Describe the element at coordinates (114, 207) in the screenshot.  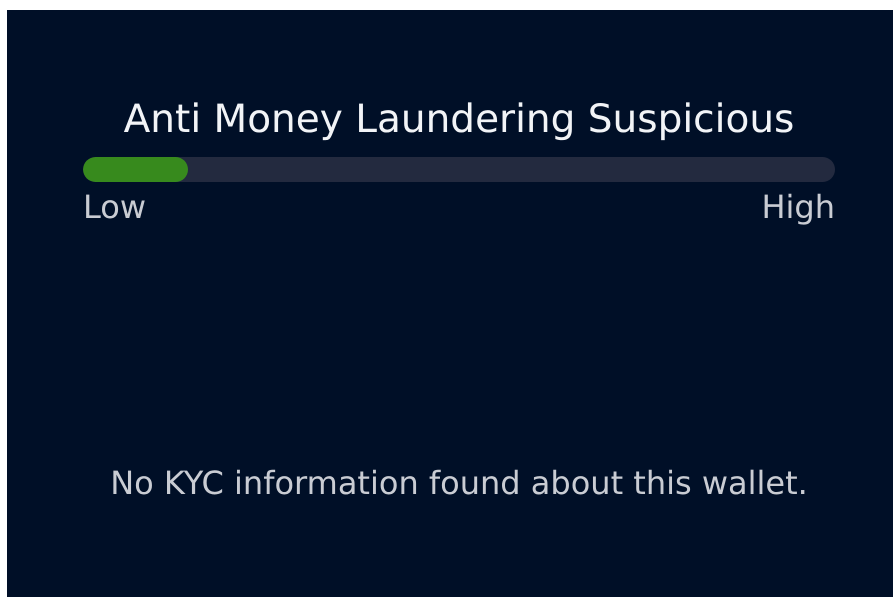
I see `low-label: Low` at that location.